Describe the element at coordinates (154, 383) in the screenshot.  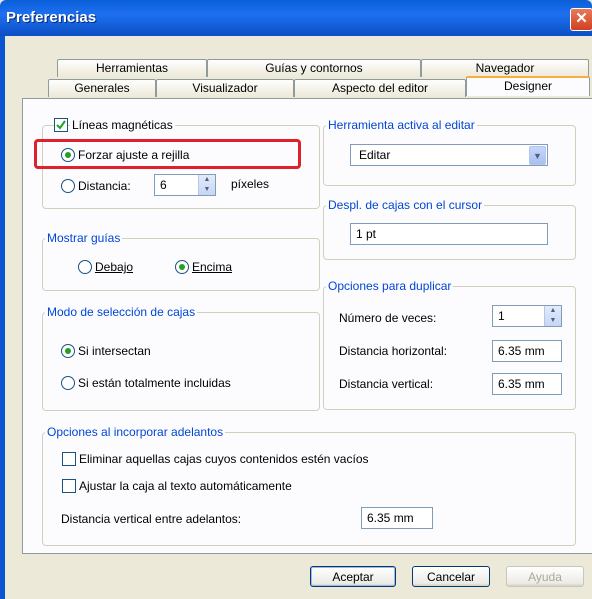
I see `fully-included-label: Si están totalmente incluidas` at that location.